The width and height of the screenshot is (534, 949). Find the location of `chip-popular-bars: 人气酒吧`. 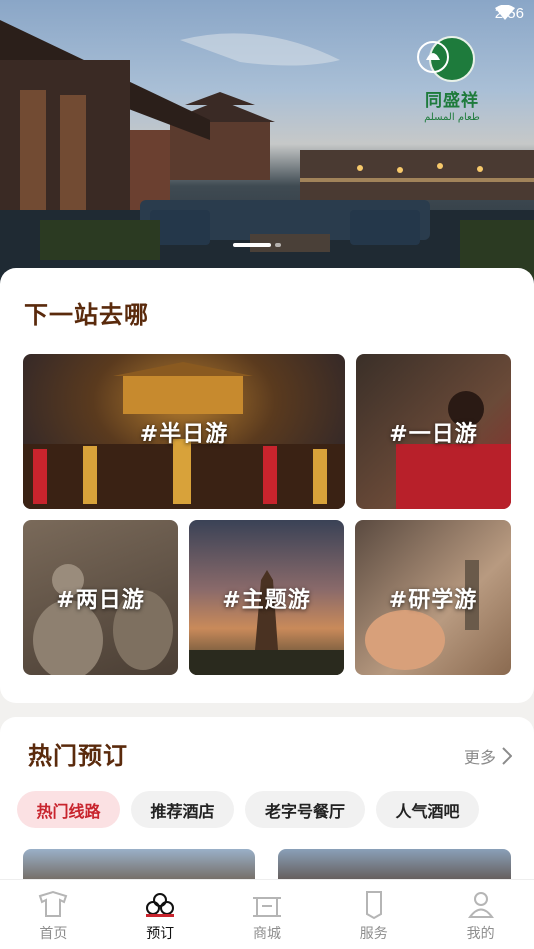

chip-popular-bars: 人气酒吧 is located at coordinates (427, 809).